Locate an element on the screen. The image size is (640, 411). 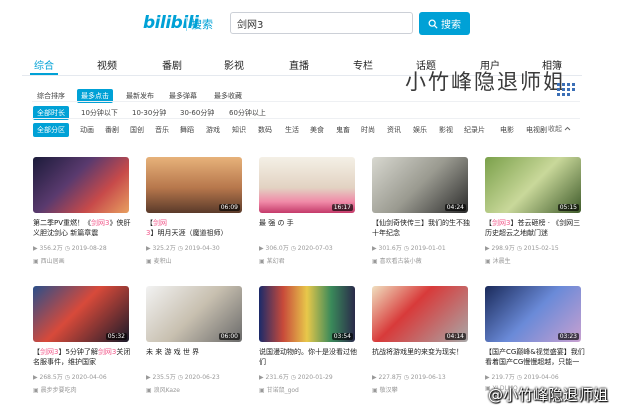
uploader-name: 喜欢看古装小薇 is located at coordinates (400, 261).